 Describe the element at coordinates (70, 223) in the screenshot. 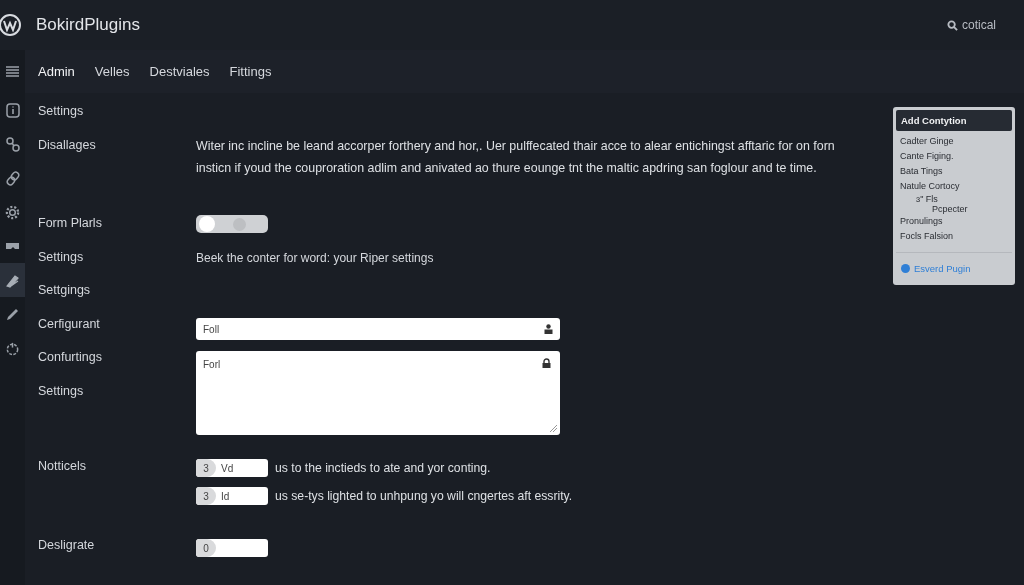

I see `field-label: Form Plarls` at that location.